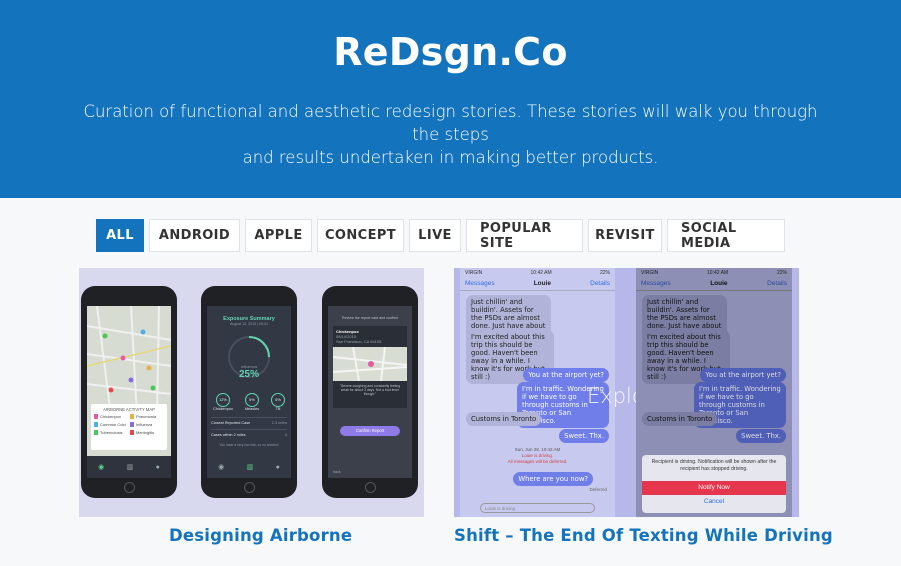  What do you see at coordinates (147, 432) in the screenshot?
I see `legend-item: Meningitis` at bounding box center [147, 432].